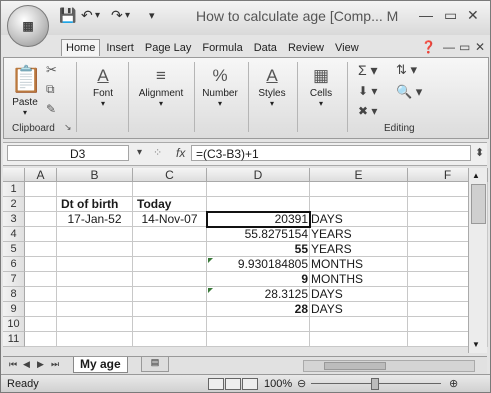 This screenshot has height=393, width=491. Describe the element at coordinates (258, 309) in the screenshot. I see `cell-d9: 28` at that location.